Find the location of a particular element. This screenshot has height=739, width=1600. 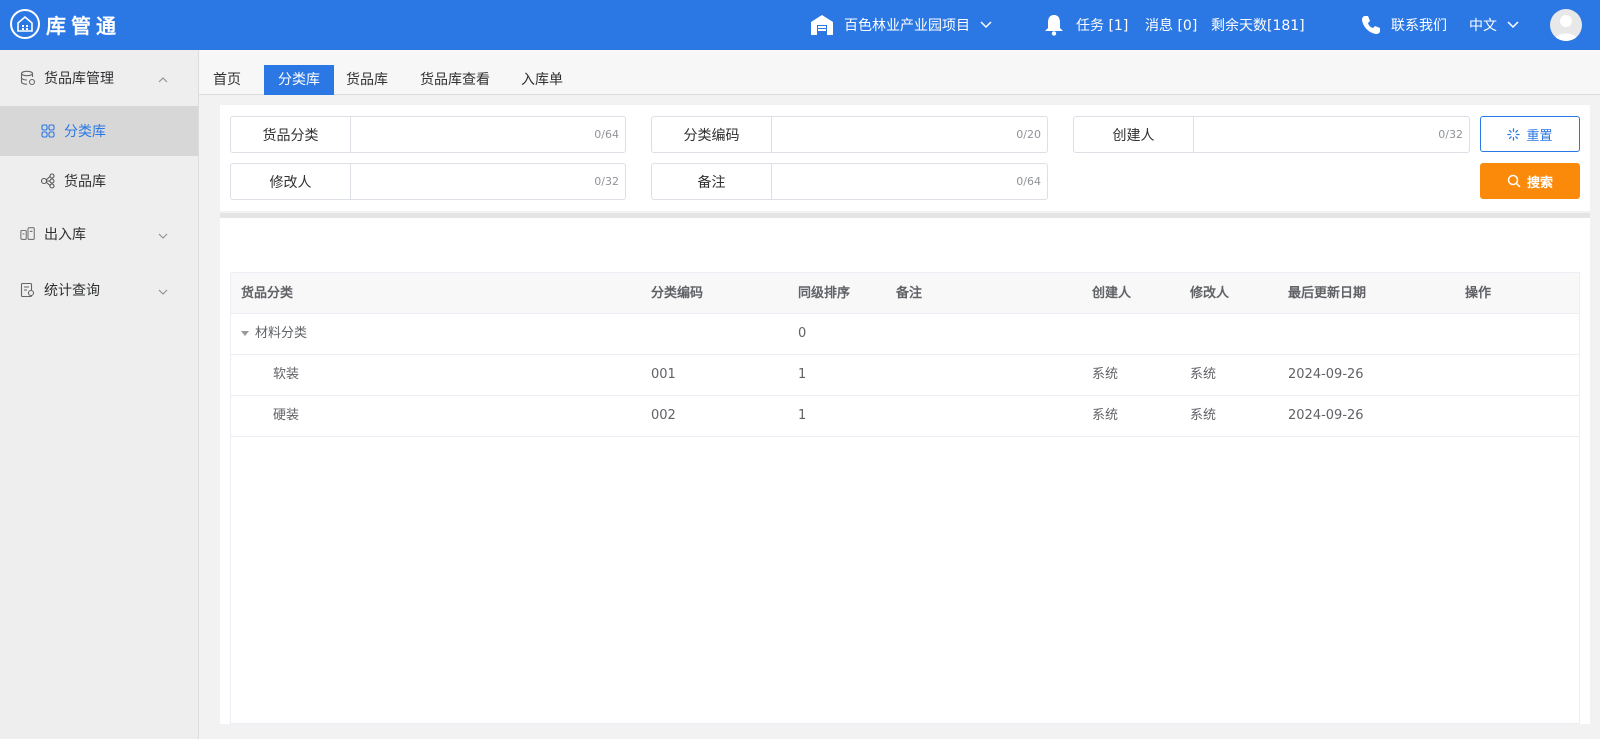

tab-goods-library: 货品库 is located at coordinates (367, 80).